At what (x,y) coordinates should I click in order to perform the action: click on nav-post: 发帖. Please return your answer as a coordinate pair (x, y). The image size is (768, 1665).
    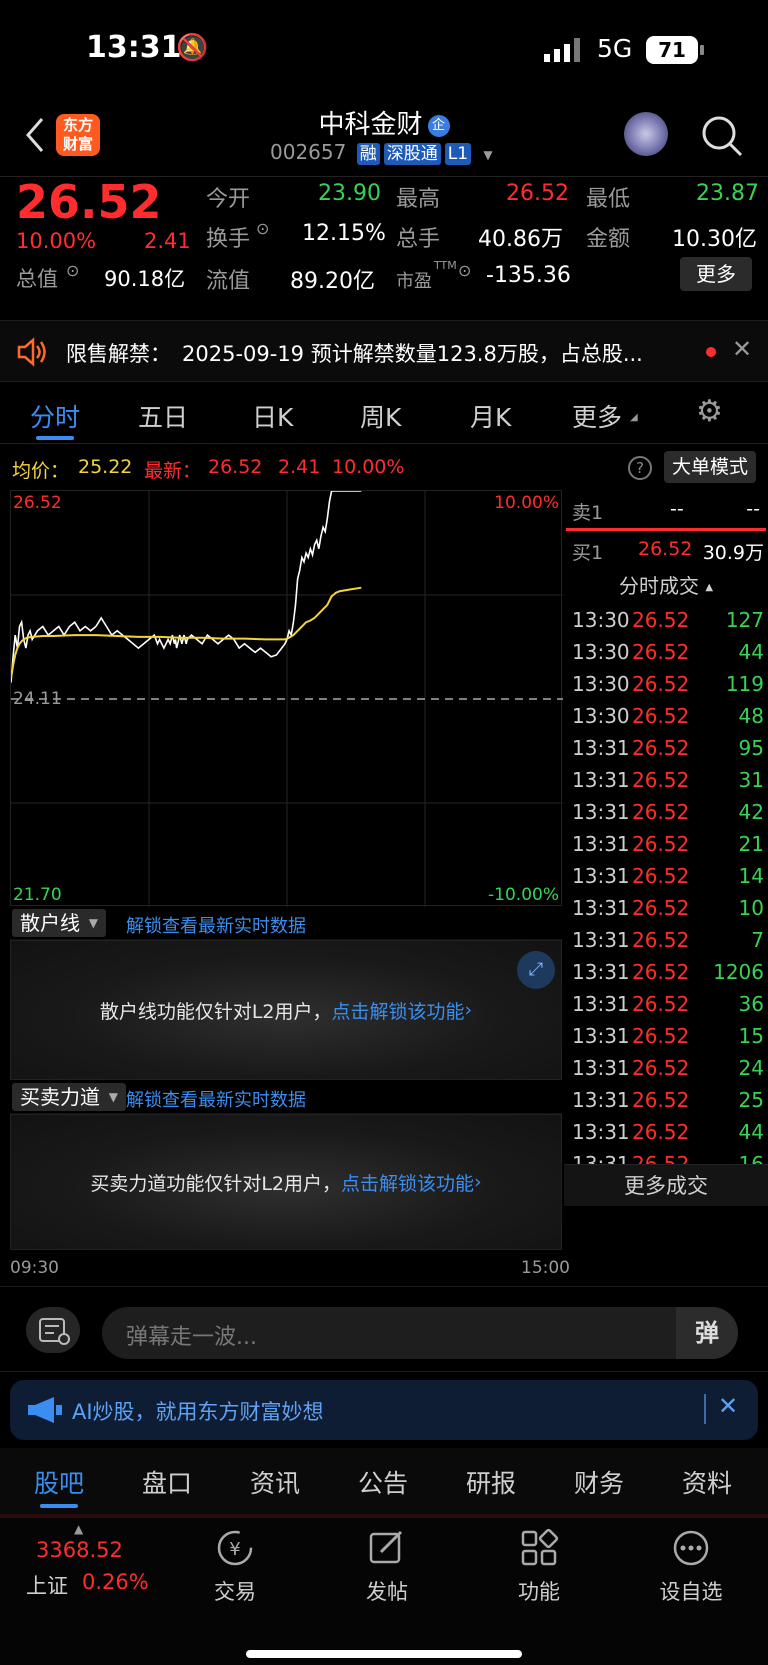
    Looking at the image, I should click on (387, 1567).